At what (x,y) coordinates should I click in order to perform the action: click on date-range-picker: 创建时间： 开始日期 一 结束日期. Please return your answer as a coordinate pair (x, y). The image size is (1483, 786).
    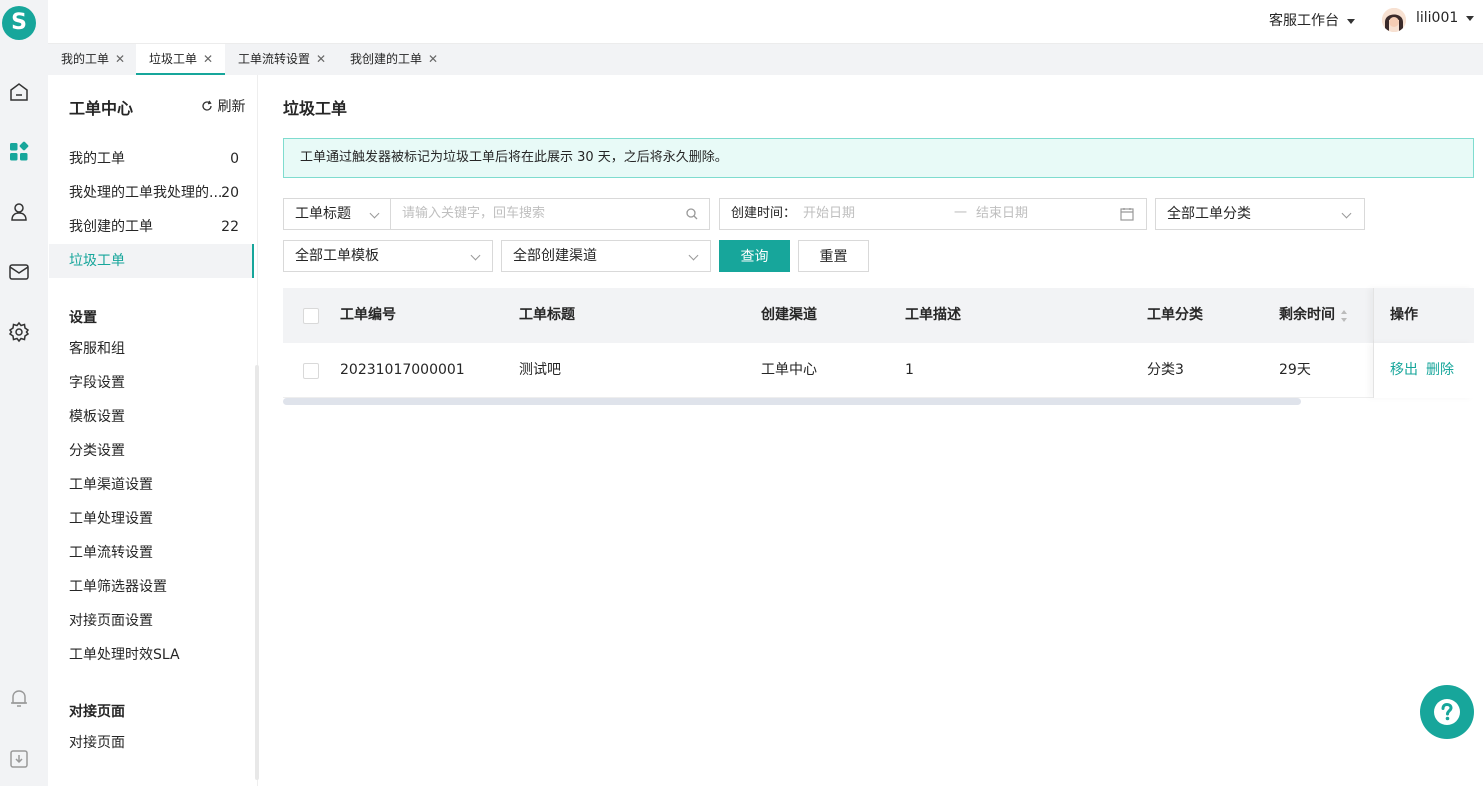
    Looking at the image, I should click on (933, 214).